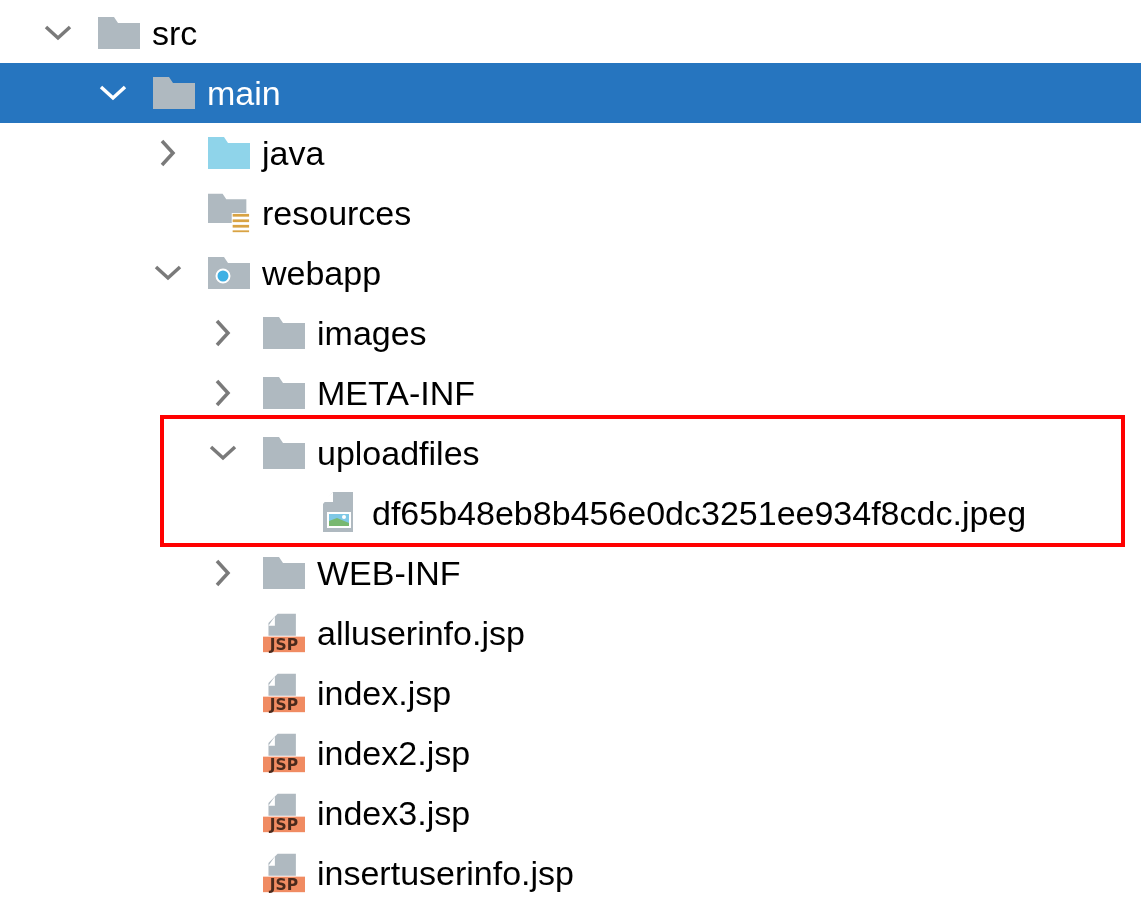 The height and width of the screenshot is (913, 1141). I want to click on image-file-icon, so click(339, 513).